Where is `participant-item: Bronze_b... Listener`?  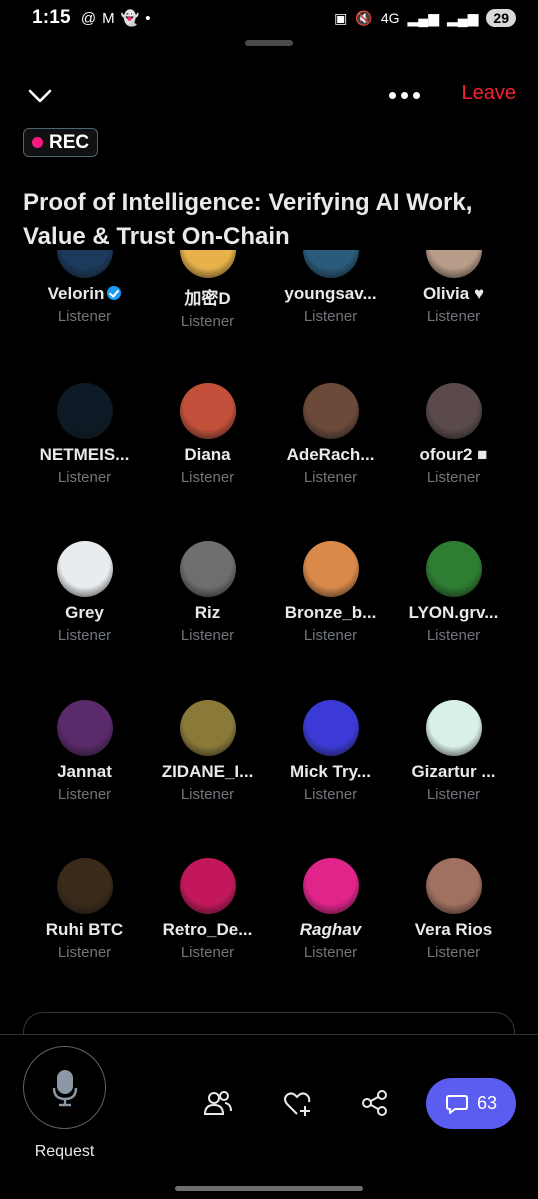 participant-item: Bronze_b... Listener is located at coordinates (330, 592).